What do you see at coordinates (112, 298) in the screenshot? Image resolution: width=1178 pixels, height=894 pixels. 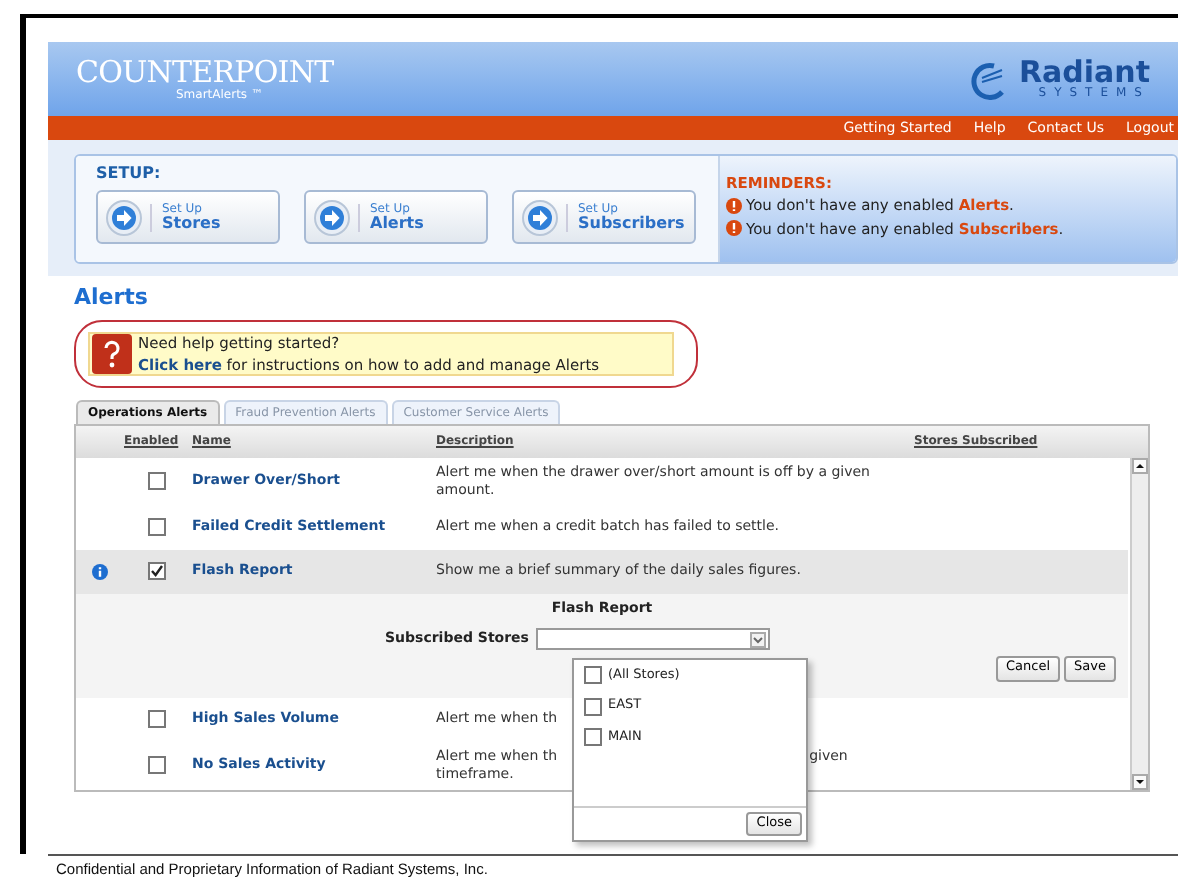 I see `page-title: Alerts` at bounding box center [112, 298].